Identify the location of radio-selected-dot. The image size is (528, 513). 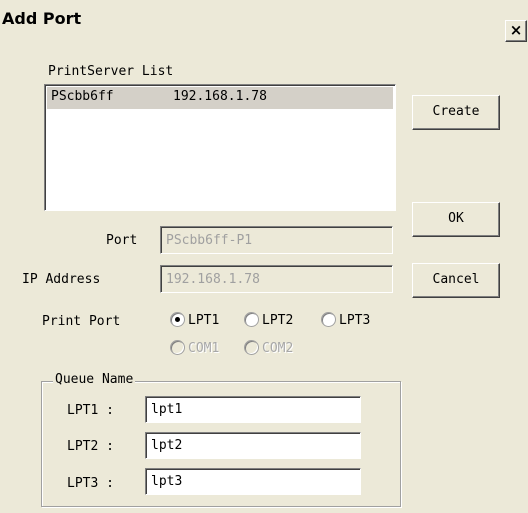
(177, 319).